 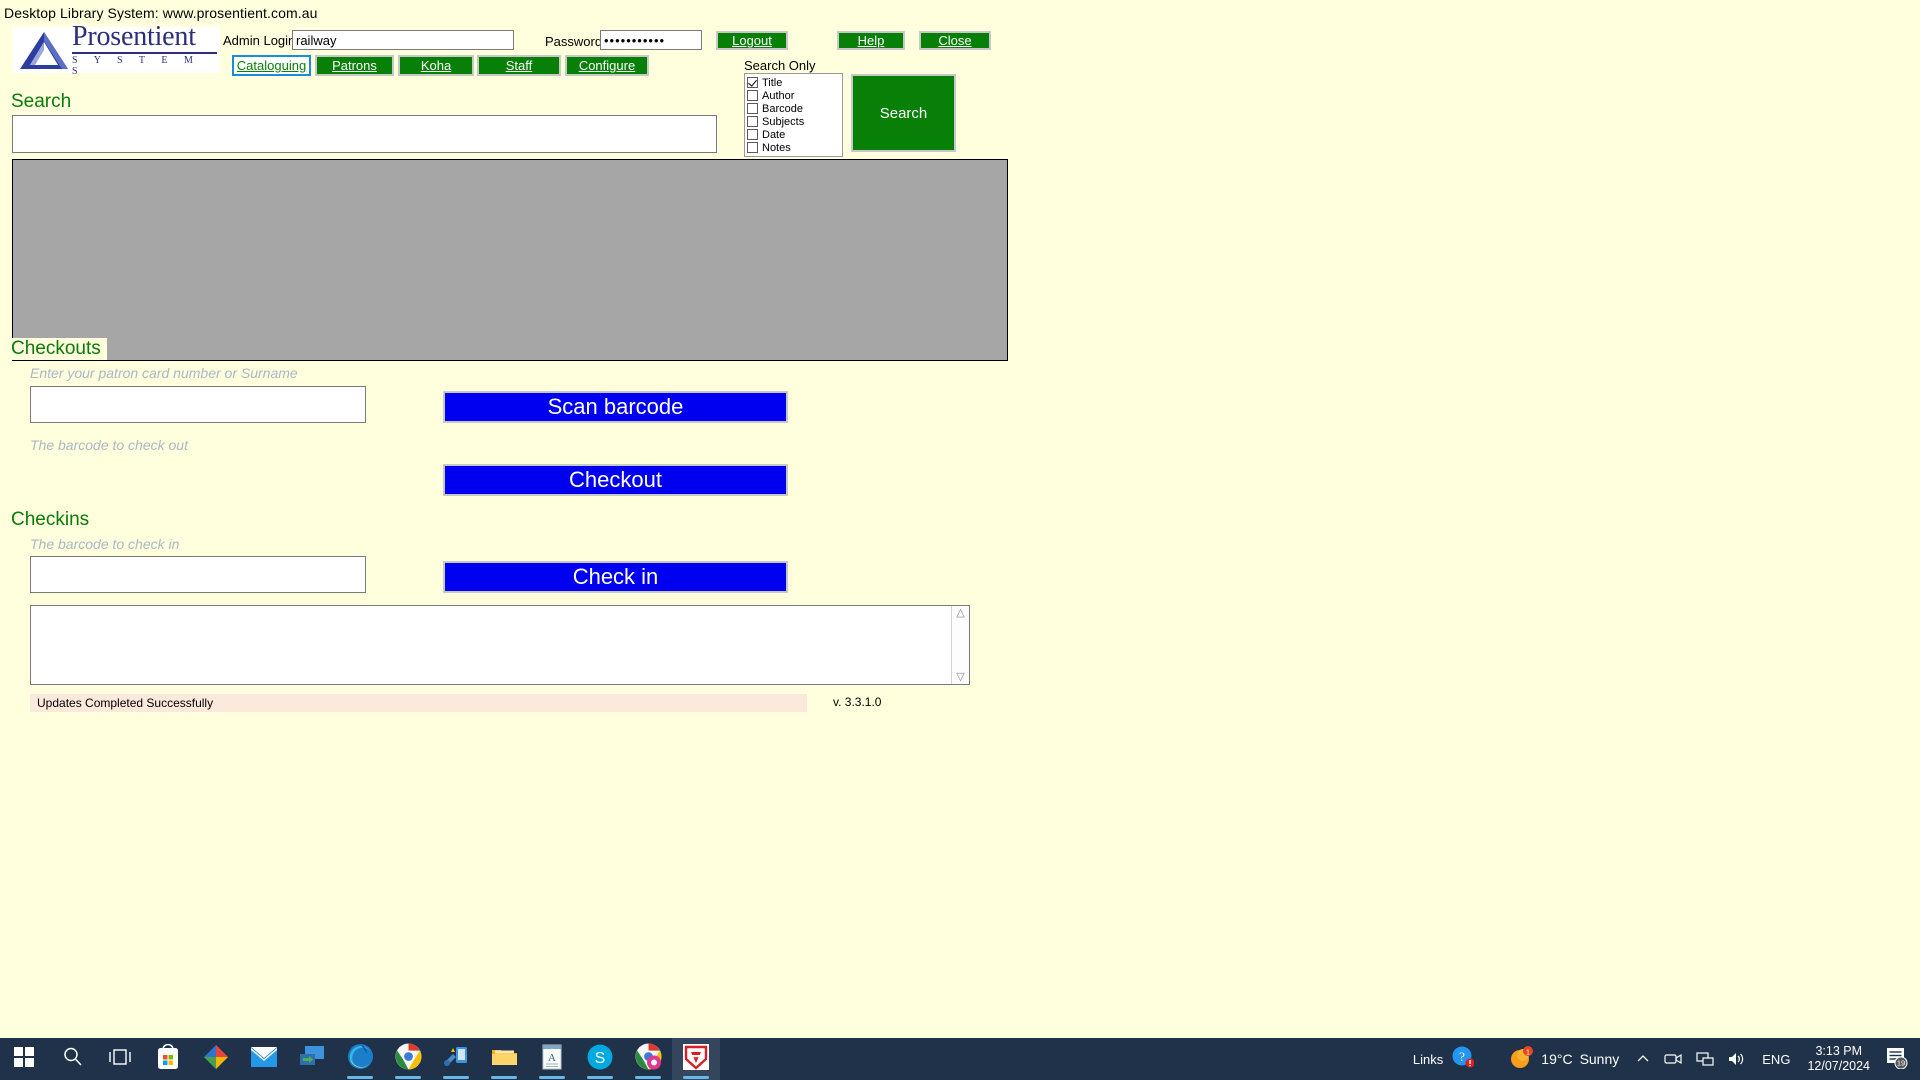 I want to click on log-scrollbar: △ ▽, so click(x=960, y=645).